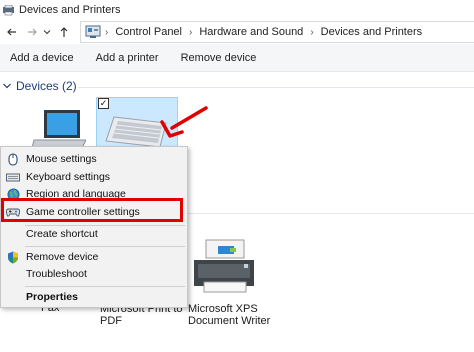 This screenshot has width=474, height=352. What do you see at coordinates (276, 87) in the screenshot?
I see `group-divider` at bounding box center [276, 87].